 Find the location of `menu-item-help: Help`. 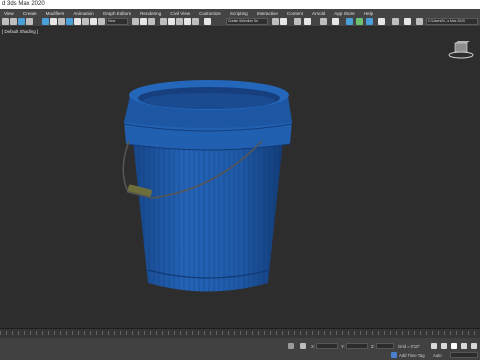

menu-item-help: Help is located at coordinates (368, 13).